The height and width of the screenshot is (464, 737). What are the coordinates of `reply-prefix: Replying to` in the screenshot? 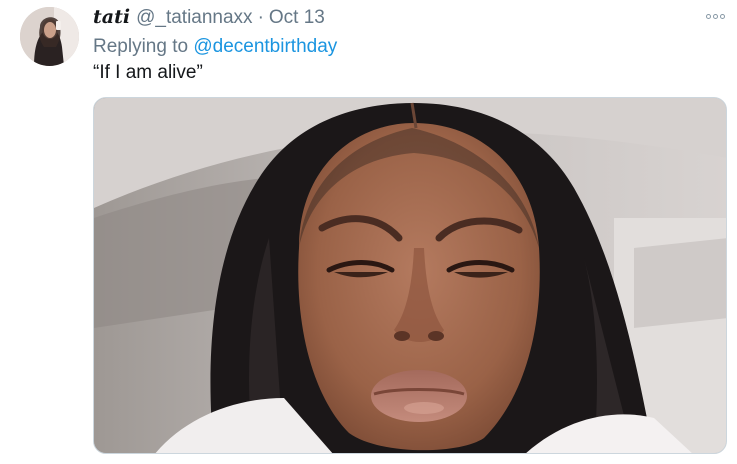 It's located at (141, 46).